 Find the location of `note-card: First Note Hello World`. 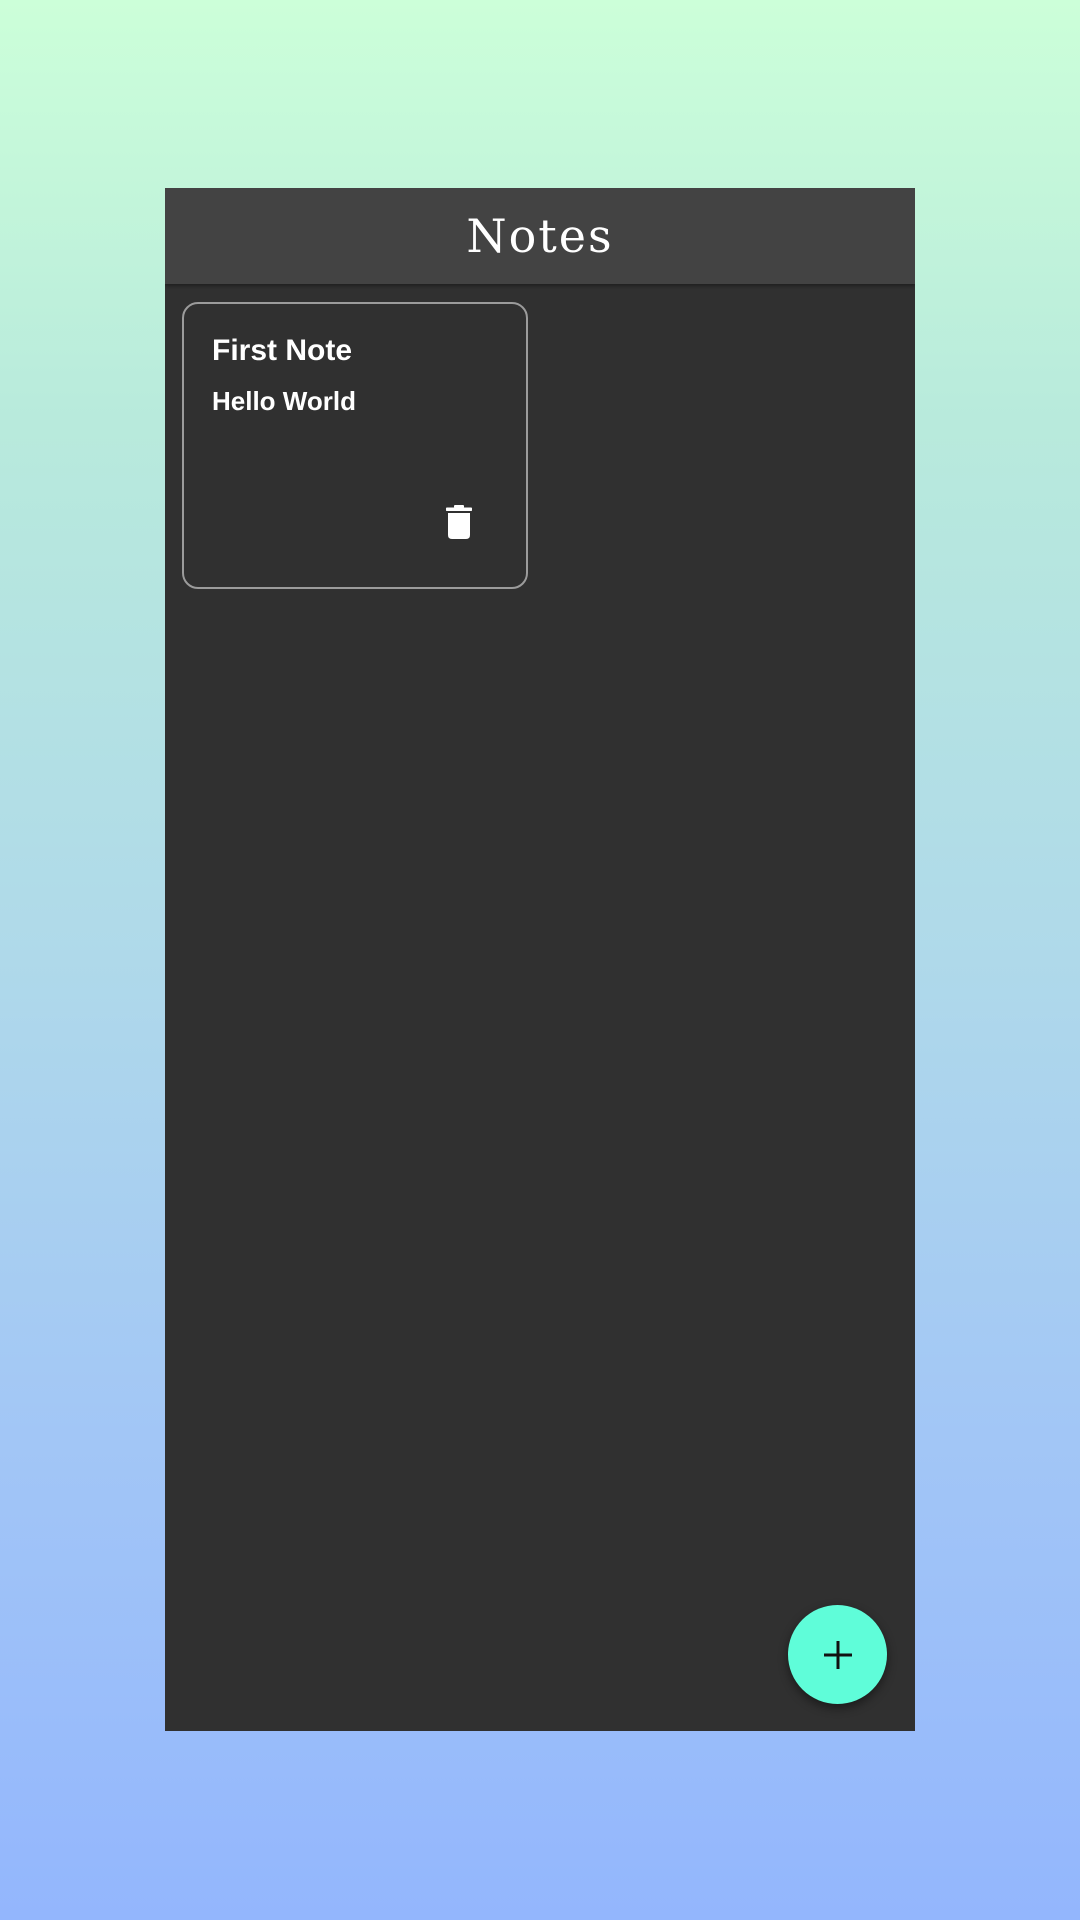

note-card: First Note Hello World is located at coordinates (355, 445).